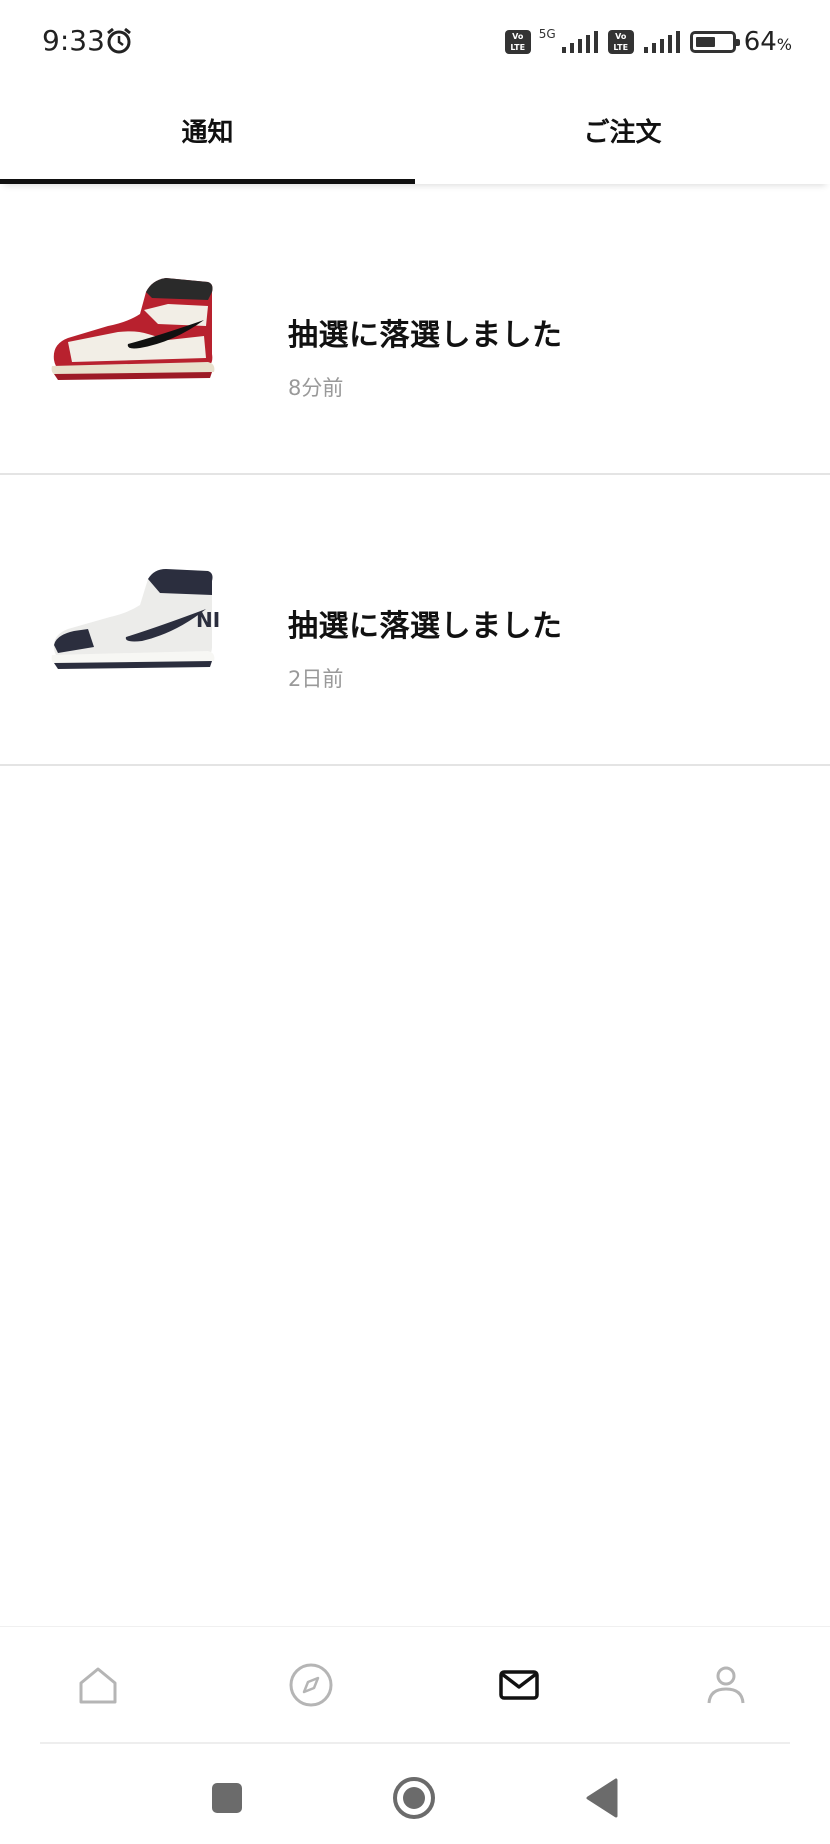 The width and height of the screenshot is (830, 1844). Describe the element at coordinates (119, 40) in the screenshot. I see `alarm-icon` at that location.